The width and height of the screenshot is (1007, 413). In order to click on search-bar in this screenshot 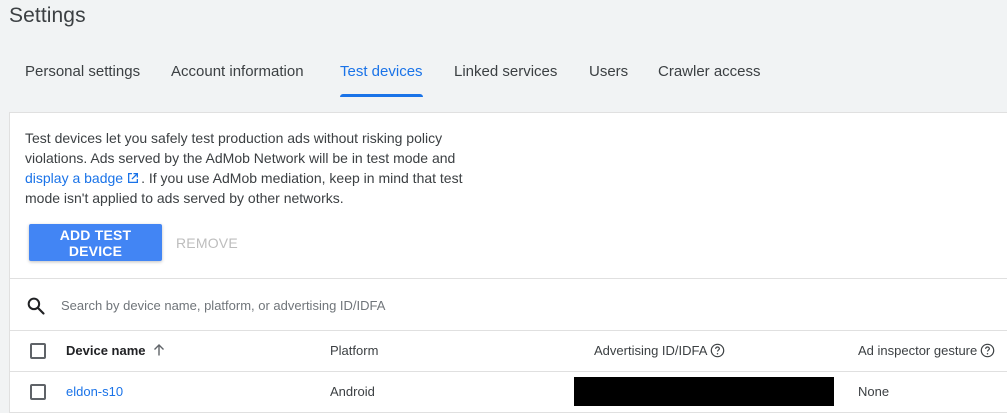, I will do `click(508, 304)`.